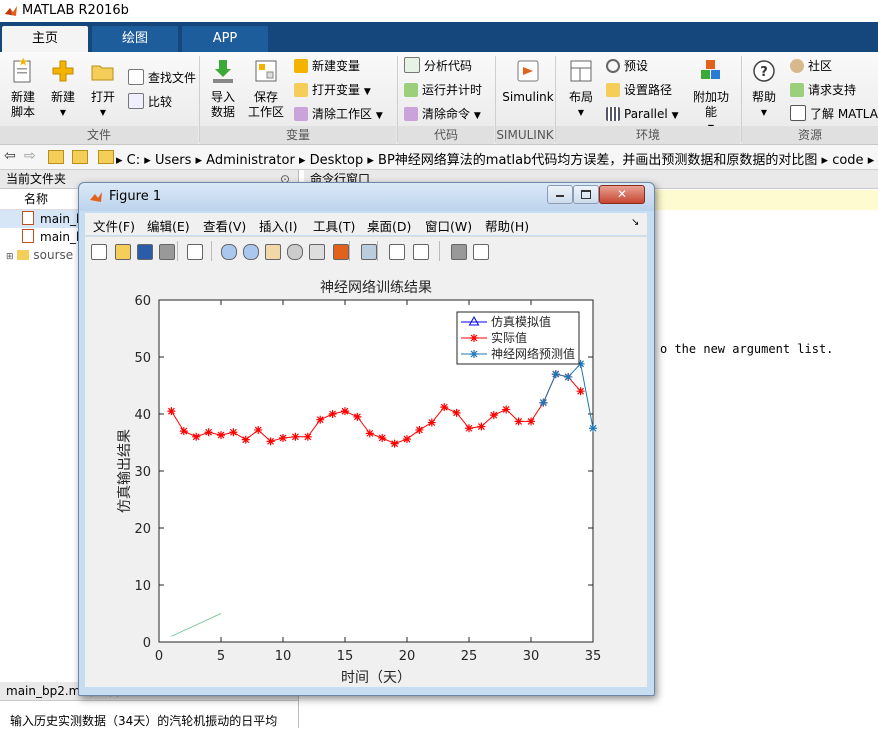 The width and height of the screenshot is (878, 729). I want to click on parallel-button: Parallel ▼, so click(642, 114).